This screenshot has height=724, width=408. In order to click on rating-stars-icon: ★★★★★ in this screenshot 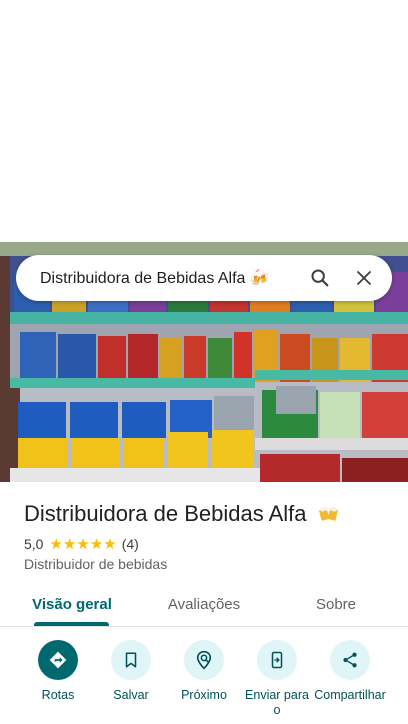, I will do `click(83, 544)`.